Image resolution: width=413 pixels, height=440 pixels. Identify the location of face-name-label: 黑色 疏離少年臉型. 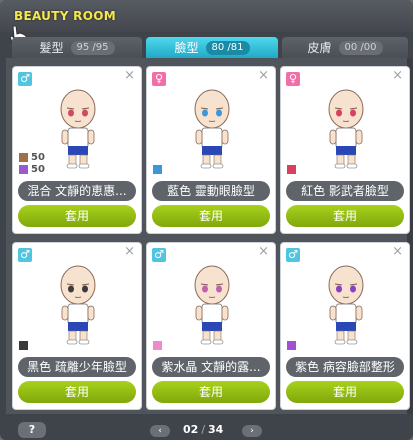
(77, 367).